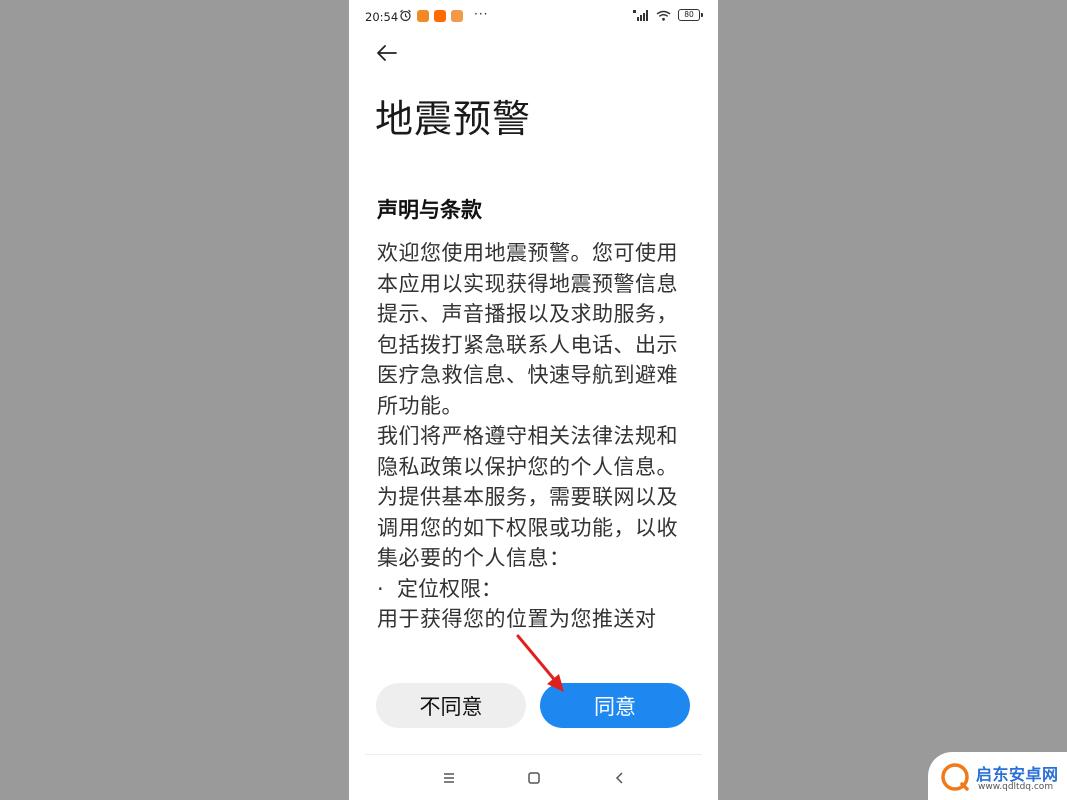 This screenshot has width=1067, height=800. What do you see at coordinates (540, 663) in the screenshot?
I see `red-pointer-arrow-icon` at bounding box center [540, 663].